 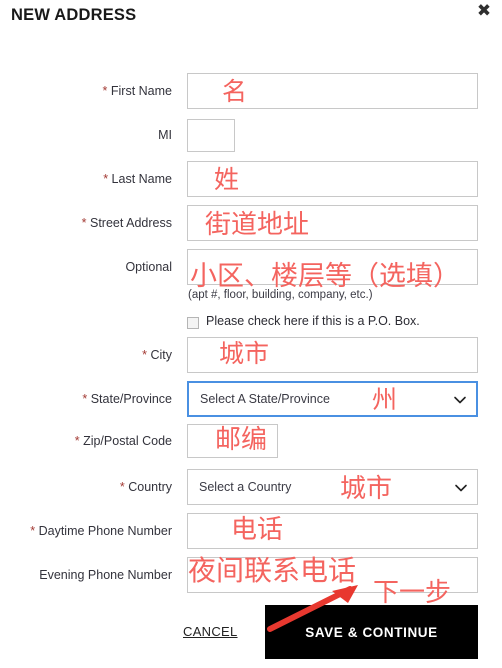 I want to click on label-mi: MI, so click(x=165, y=135).